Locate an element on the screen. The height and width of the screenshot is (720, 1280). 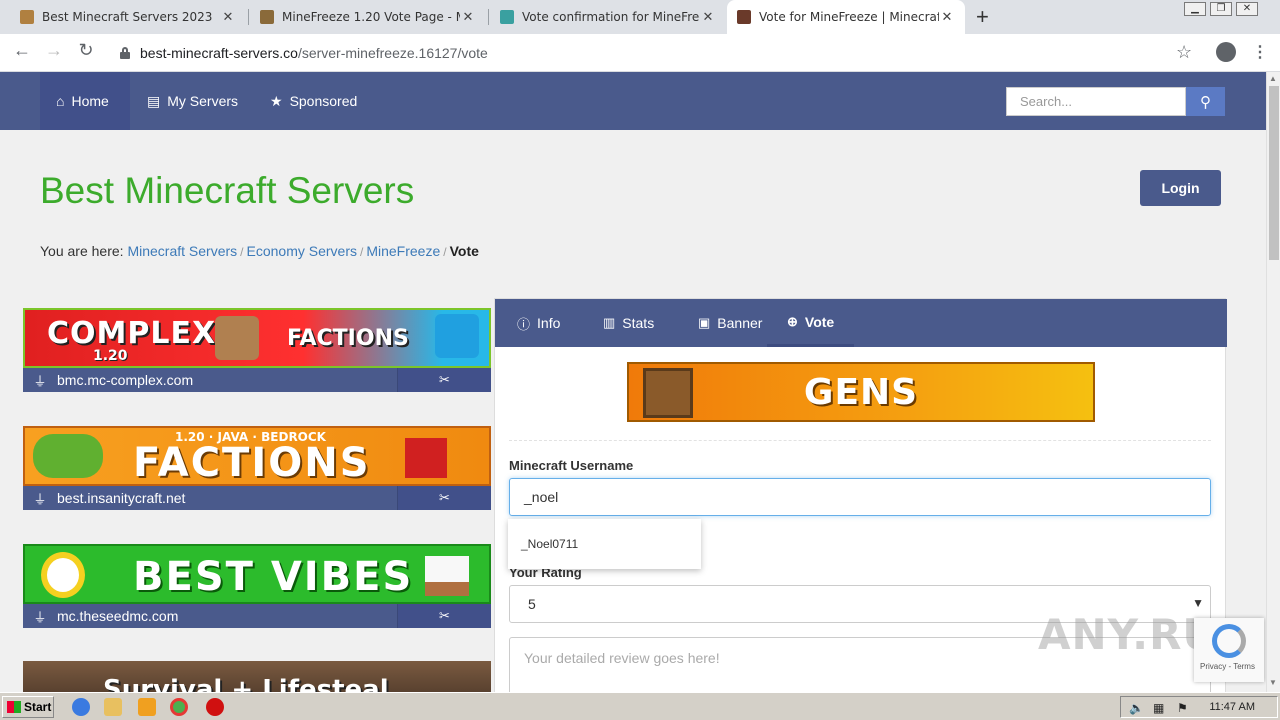
search-button: ⚲ is located at coordinates (1205, 101).